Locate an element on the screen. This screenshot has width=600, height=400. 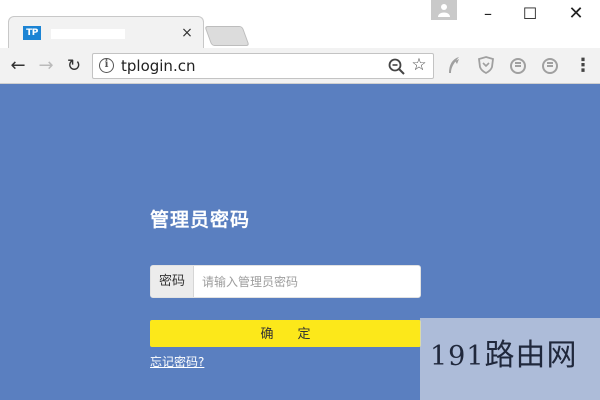
watermark-number: 191 is located at coordinates (457, 356).